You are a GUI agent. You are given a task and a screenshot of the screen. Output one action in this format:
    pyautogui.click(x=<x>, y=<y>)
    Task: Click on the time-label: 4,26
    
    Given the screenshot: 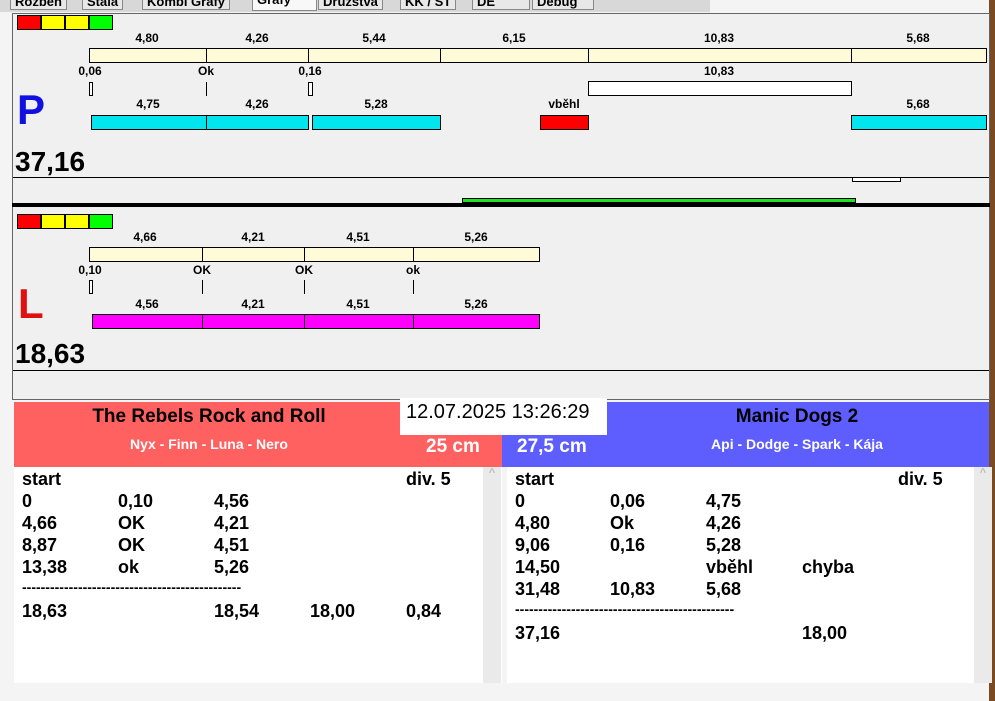 What is the action you would take?
    pyautogui.click(x=257, y=38)
    